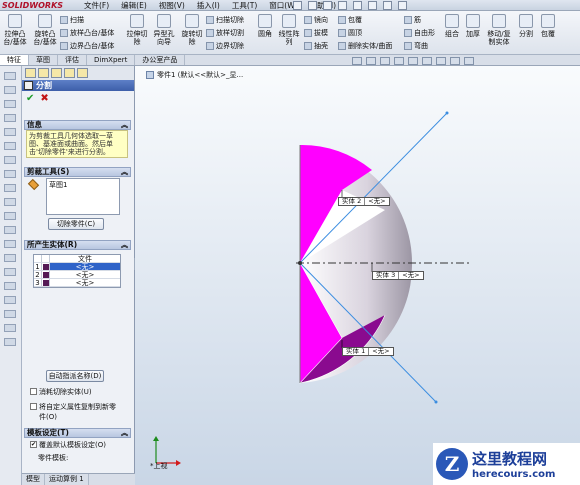  Describe the element at coordinates (398, 275) in the screenshot. I see `body-callout-3: 实体 3 <无>` at that location.